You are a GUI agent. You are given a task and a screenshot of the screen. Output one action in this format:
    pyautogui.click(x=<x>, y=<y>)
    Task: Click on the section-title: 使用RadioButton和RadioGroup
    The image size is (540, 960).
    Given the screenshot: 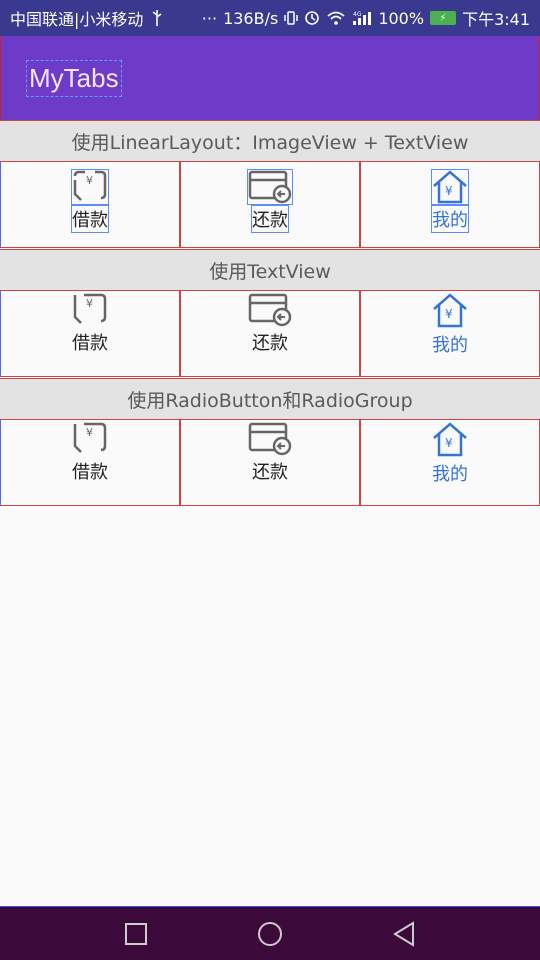 What is the action you would take?
    pyautogui.click(x=270, y=400)
    